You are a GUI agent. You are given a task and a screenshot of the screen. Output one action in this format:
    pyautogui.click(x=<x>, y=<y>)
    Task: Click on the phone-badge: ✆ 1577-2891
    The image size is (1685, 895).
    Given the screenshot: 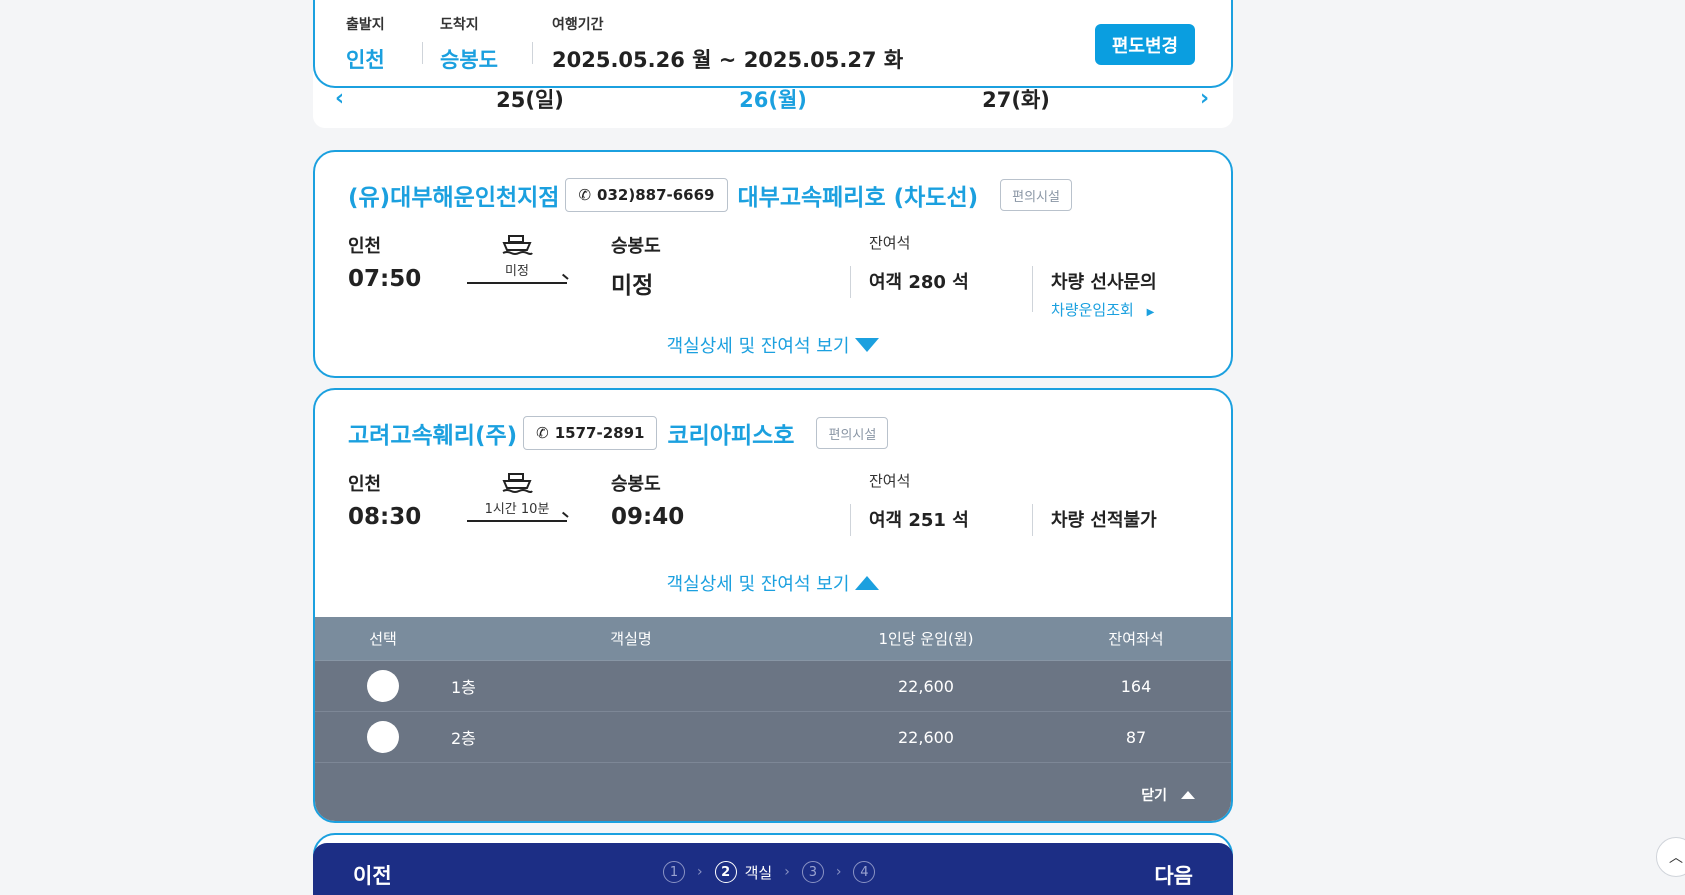 What is the action you would take?
    pyautogui.click(x=590, y=433)
    